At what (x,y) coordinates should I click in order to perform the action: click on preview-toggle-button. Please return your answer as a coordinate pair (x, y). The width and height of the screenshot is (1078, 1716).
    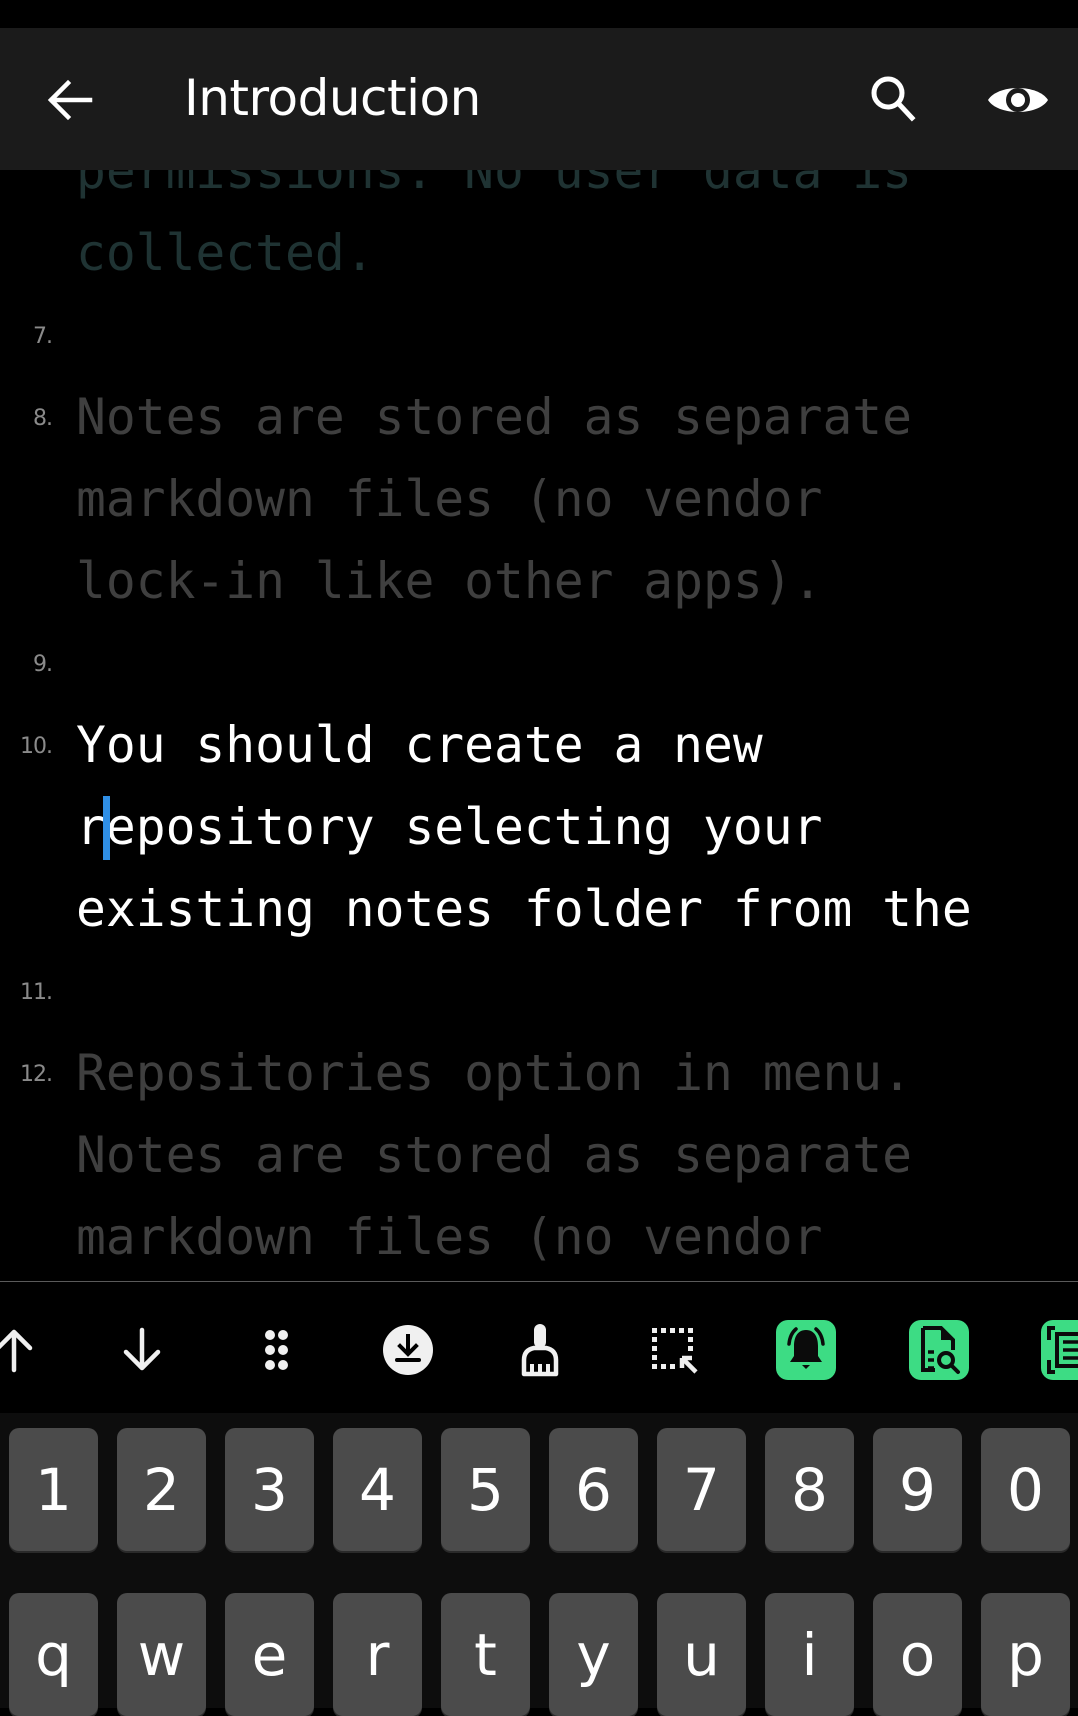
    Looking at the image, I should click on (1018, 100).